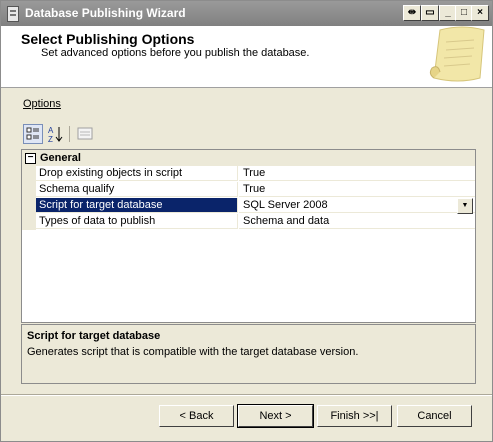 The width and height of the screenshot is (493, 442). I want to click on description-title: Script for target database, so click(94, 336).